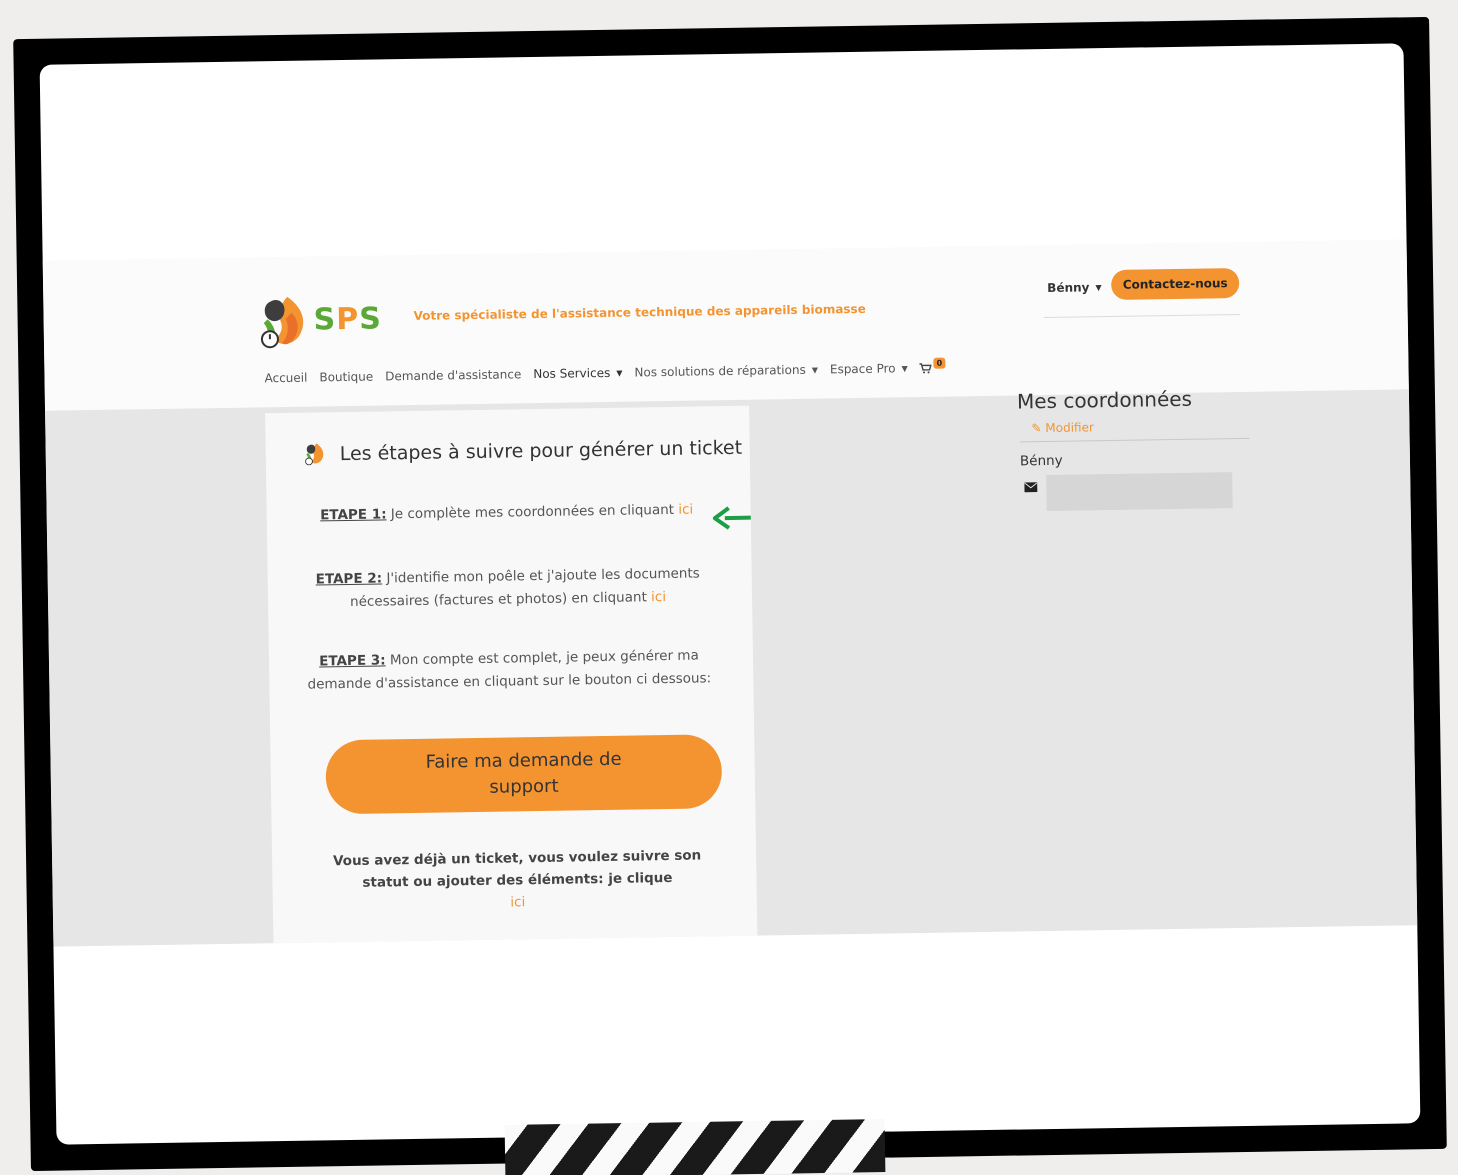  What do you see at coordinates (352, 661) in the screenshot?
I see `step-3-label: ETAPE 3:` at bounding box center [352, 661].